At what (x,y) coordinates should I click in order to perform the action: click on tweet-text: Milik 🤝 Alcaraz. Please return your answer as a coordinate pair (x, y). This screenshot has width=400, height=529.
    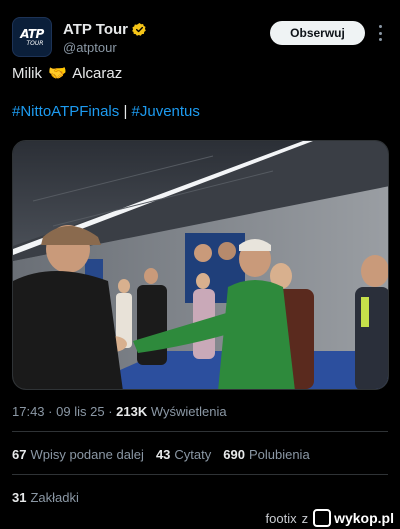
    Looking at the image, I should click on (67, 74).